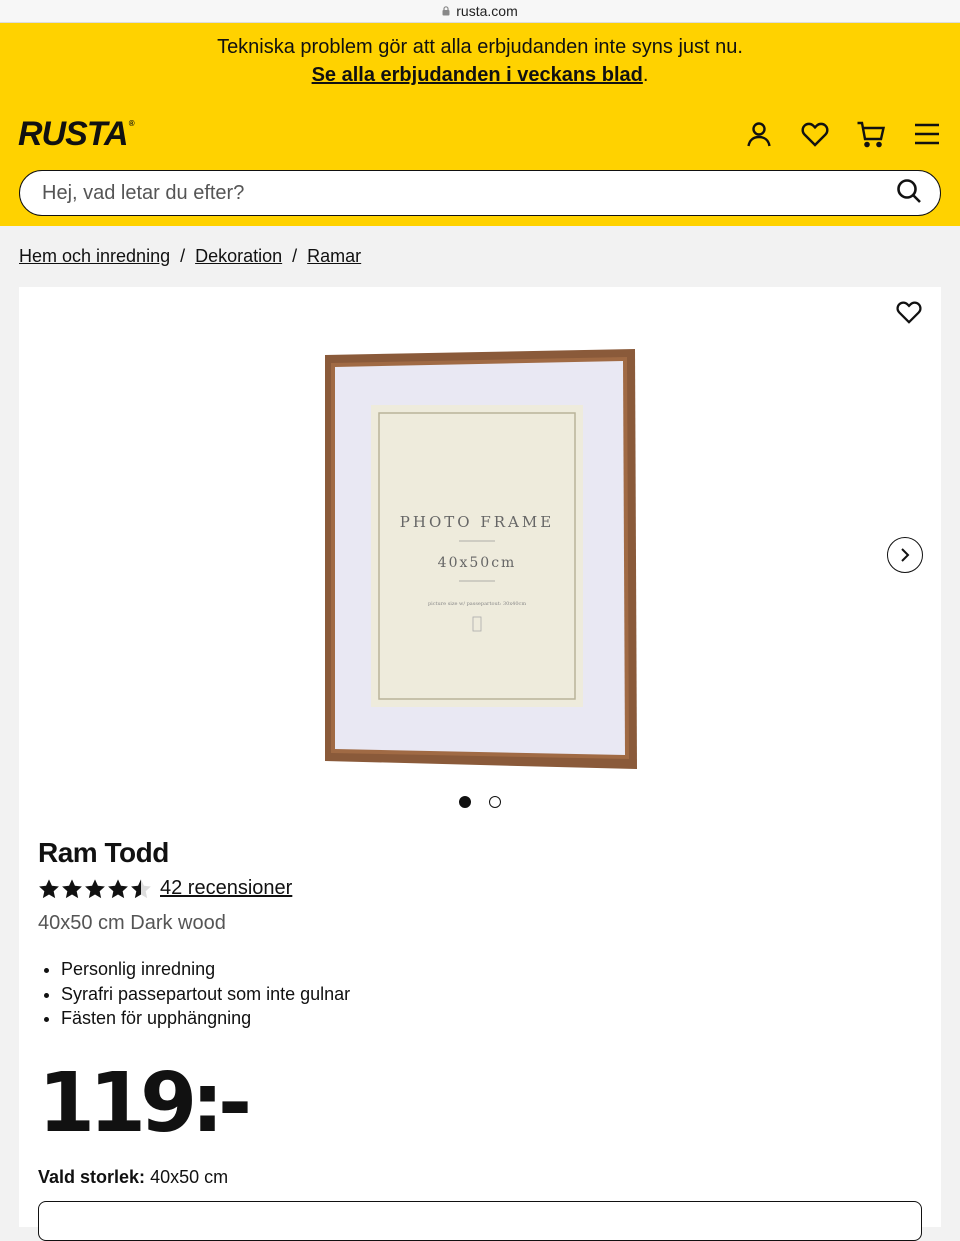 Image resolution: width=960 pixels, height=1241 pixels. Describe the element at coordinates (446, 10) in the screenshot. I see `lock-icon` at that location.